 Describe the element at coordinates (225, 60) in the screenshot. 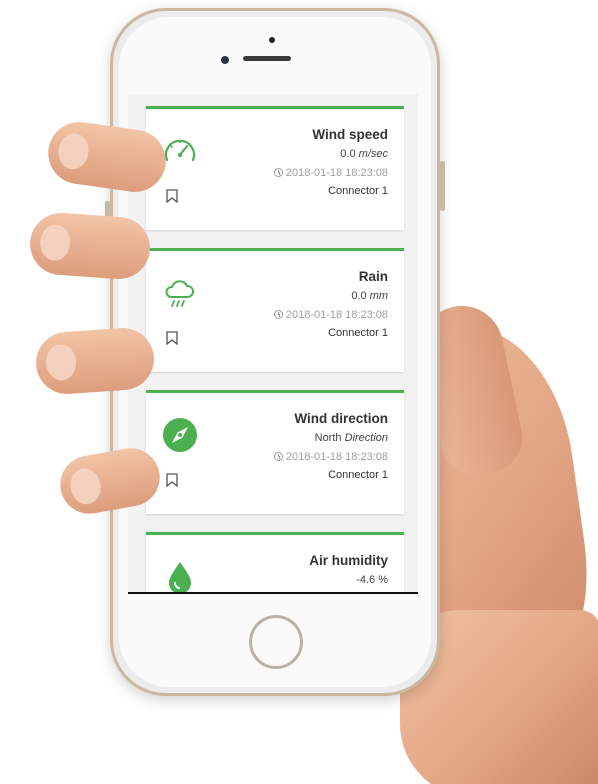

I see `front-camera` at that location.